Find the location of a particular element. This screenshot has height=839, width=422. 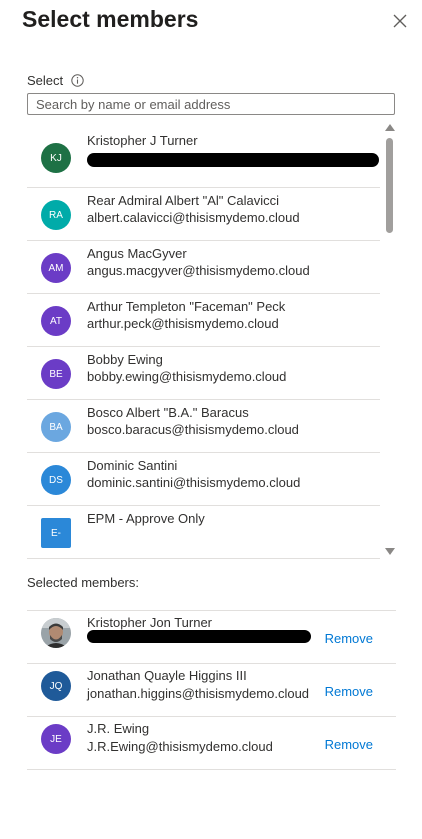

member-name: Dominic Santini is located at coordinates (132, 465).